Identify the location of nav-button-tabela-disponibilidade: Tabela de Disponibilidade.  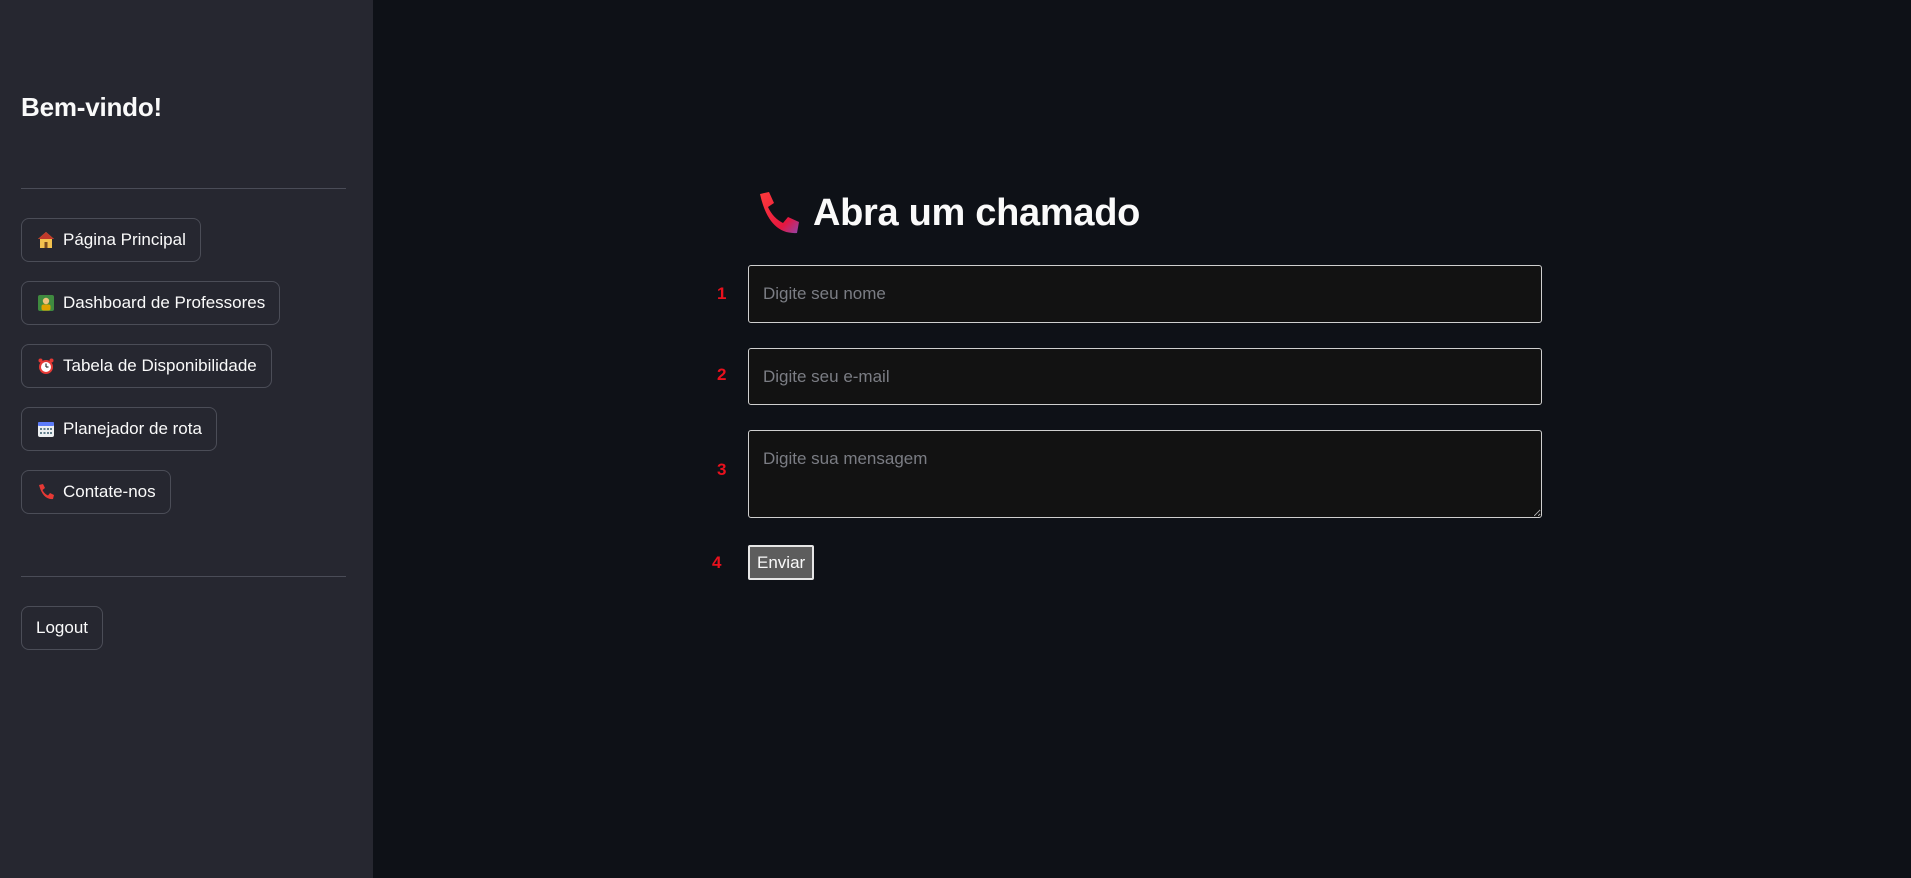
(146, 366).